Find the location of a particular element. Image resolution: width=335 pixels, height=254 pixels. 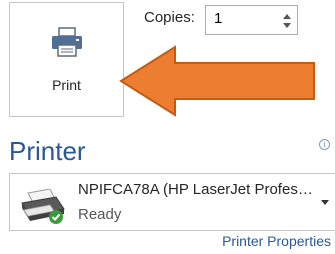

print-button-label: Print is located at coordinates (66, 85).